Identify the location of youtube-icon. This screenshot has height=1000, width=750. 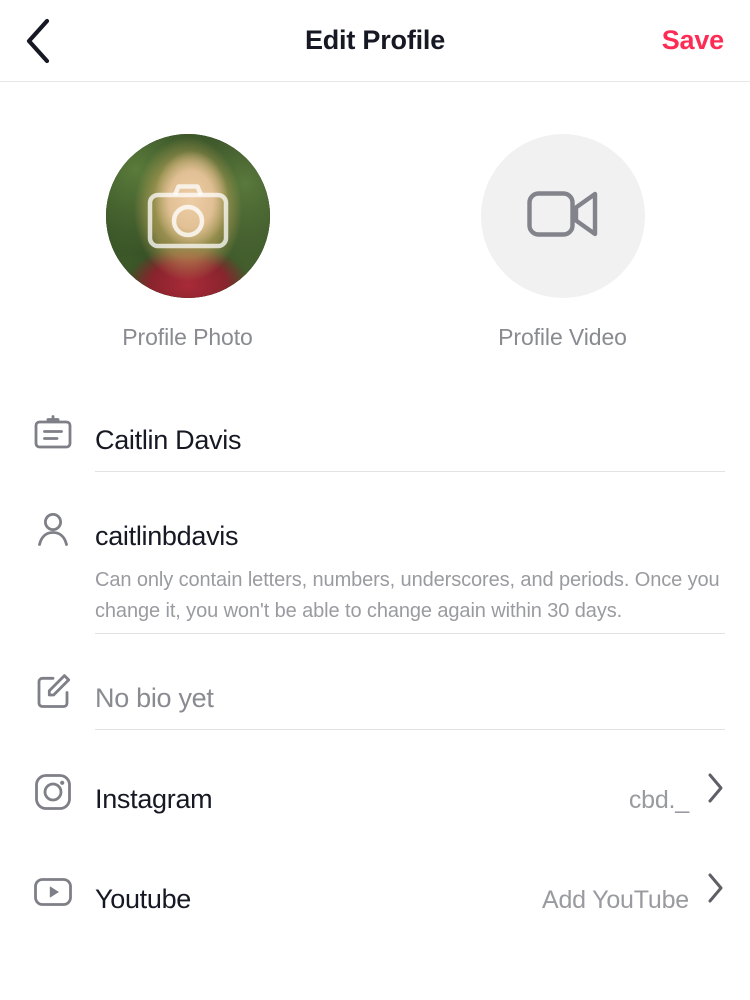
(64, 890).